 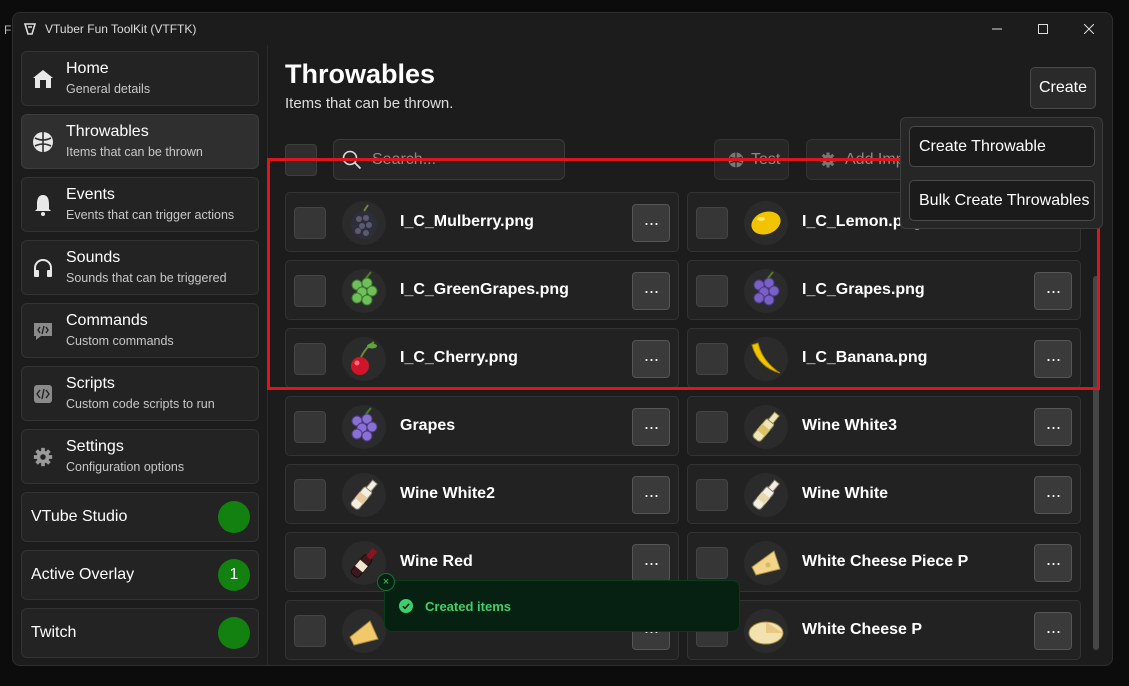 I want to click on status-active-overlay: Active Overlay 1, so click(x=140, y=575).